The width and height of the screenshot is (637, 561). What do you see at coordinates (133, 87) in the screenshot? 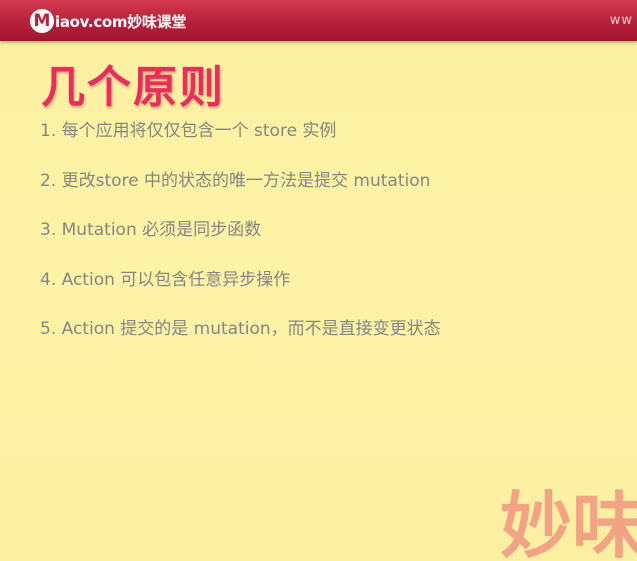
I see `slide-title: 几个原则` at bounding box center [133, 87].